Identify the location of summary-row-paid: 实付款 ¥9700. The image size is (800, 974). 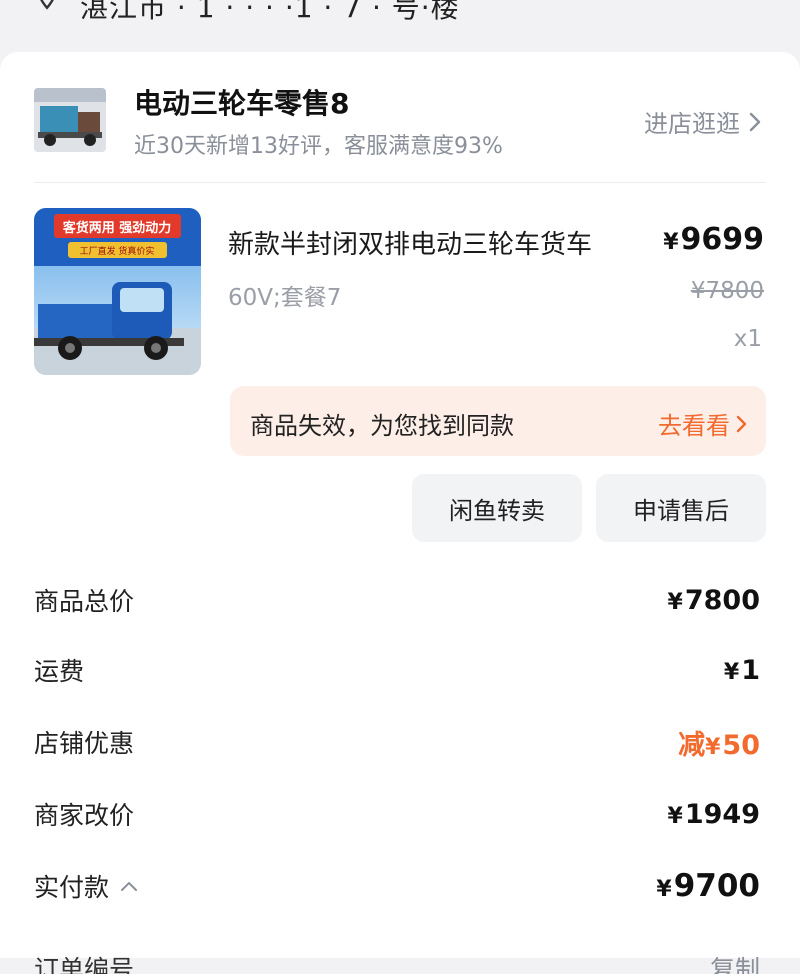
(397, 886).